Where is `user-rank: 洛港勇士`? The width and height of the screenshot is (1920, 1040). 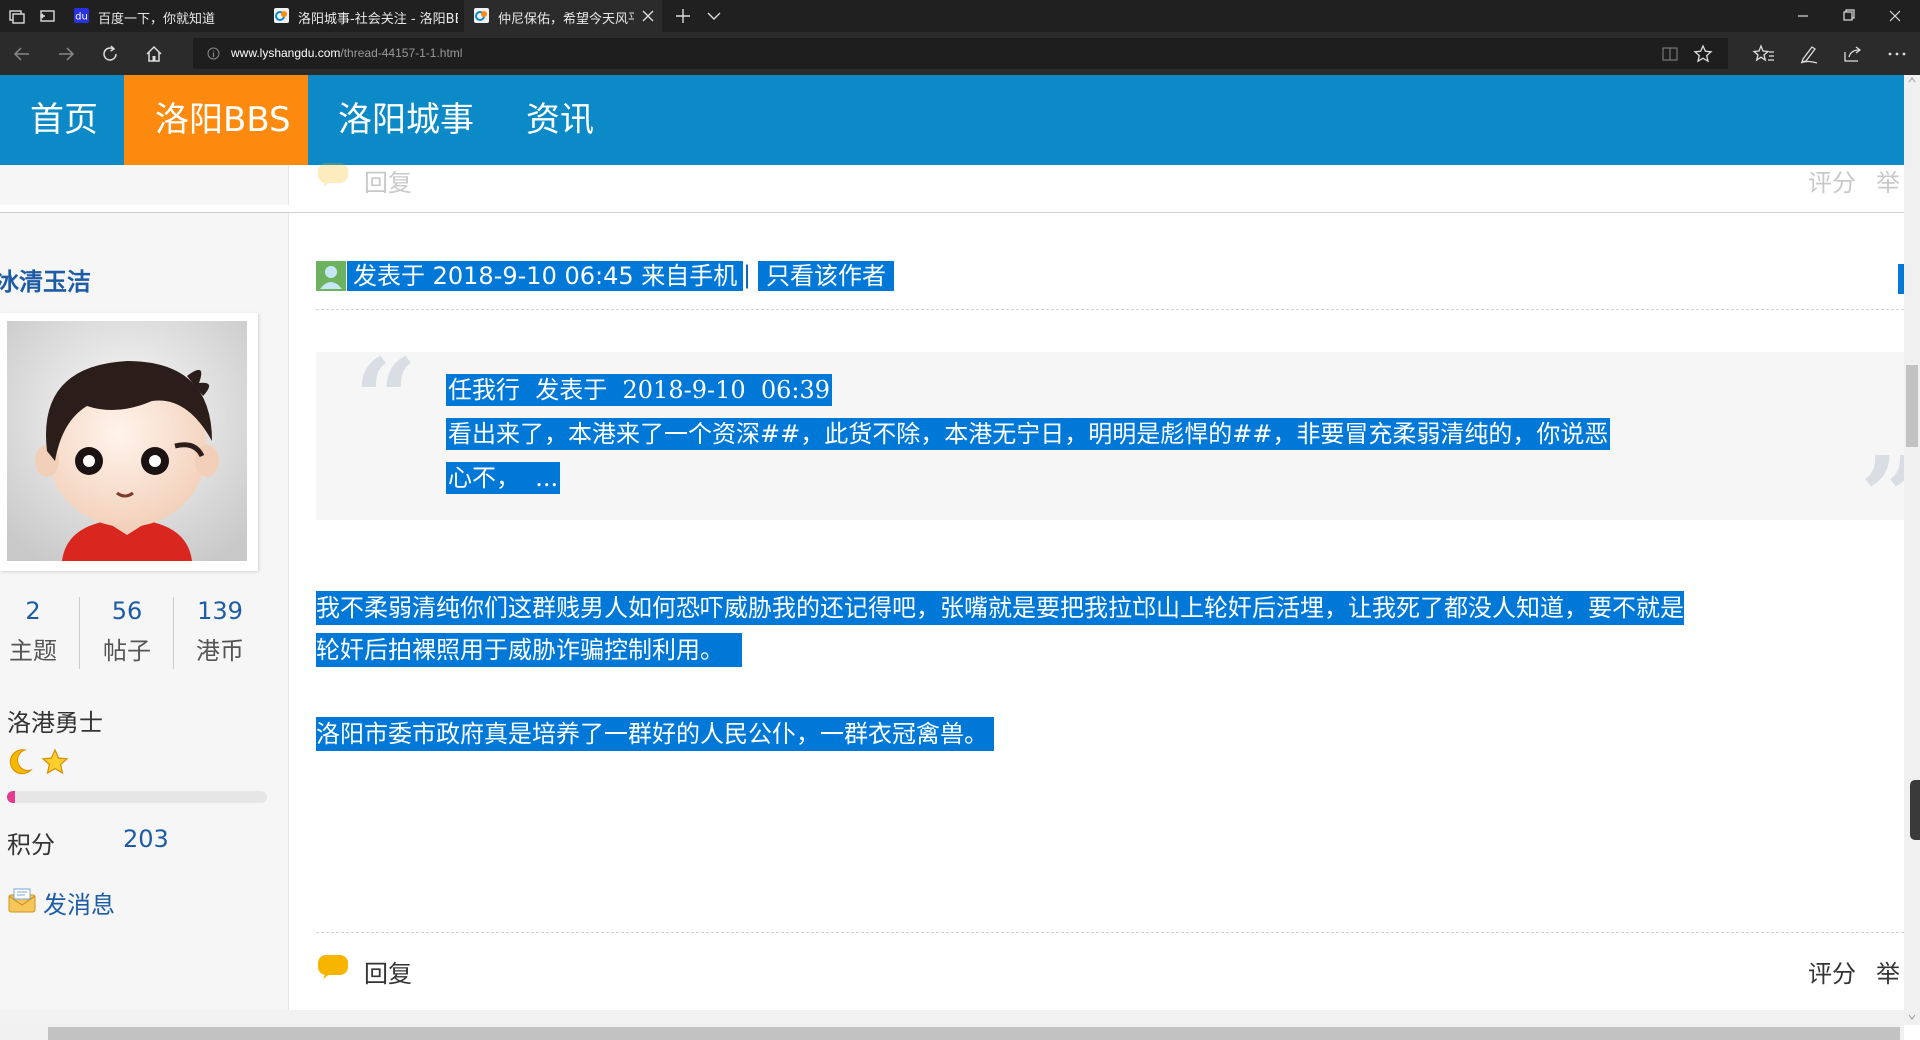
user-rank: 洛港勇士 is located at coordinates (55, 723).